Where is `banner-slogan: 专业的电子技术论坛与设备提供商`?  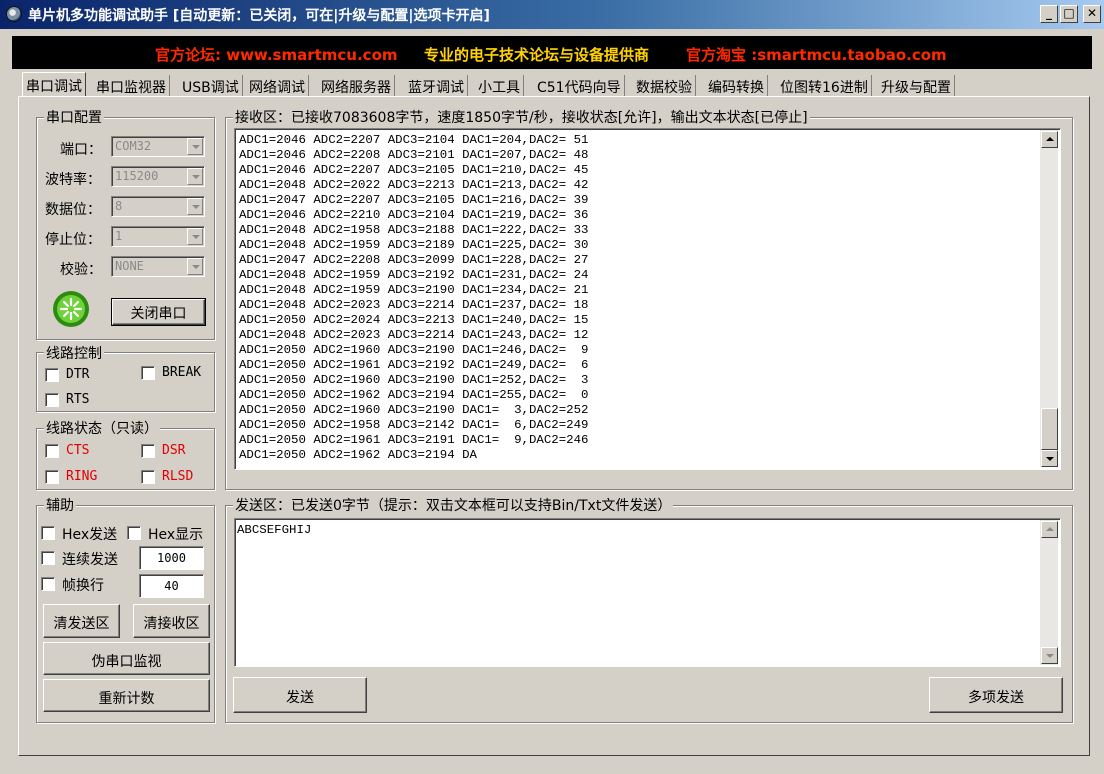
banner-slogan: 专业的电子技术论坛与设备提供商 is located at coordinates (537, 55).